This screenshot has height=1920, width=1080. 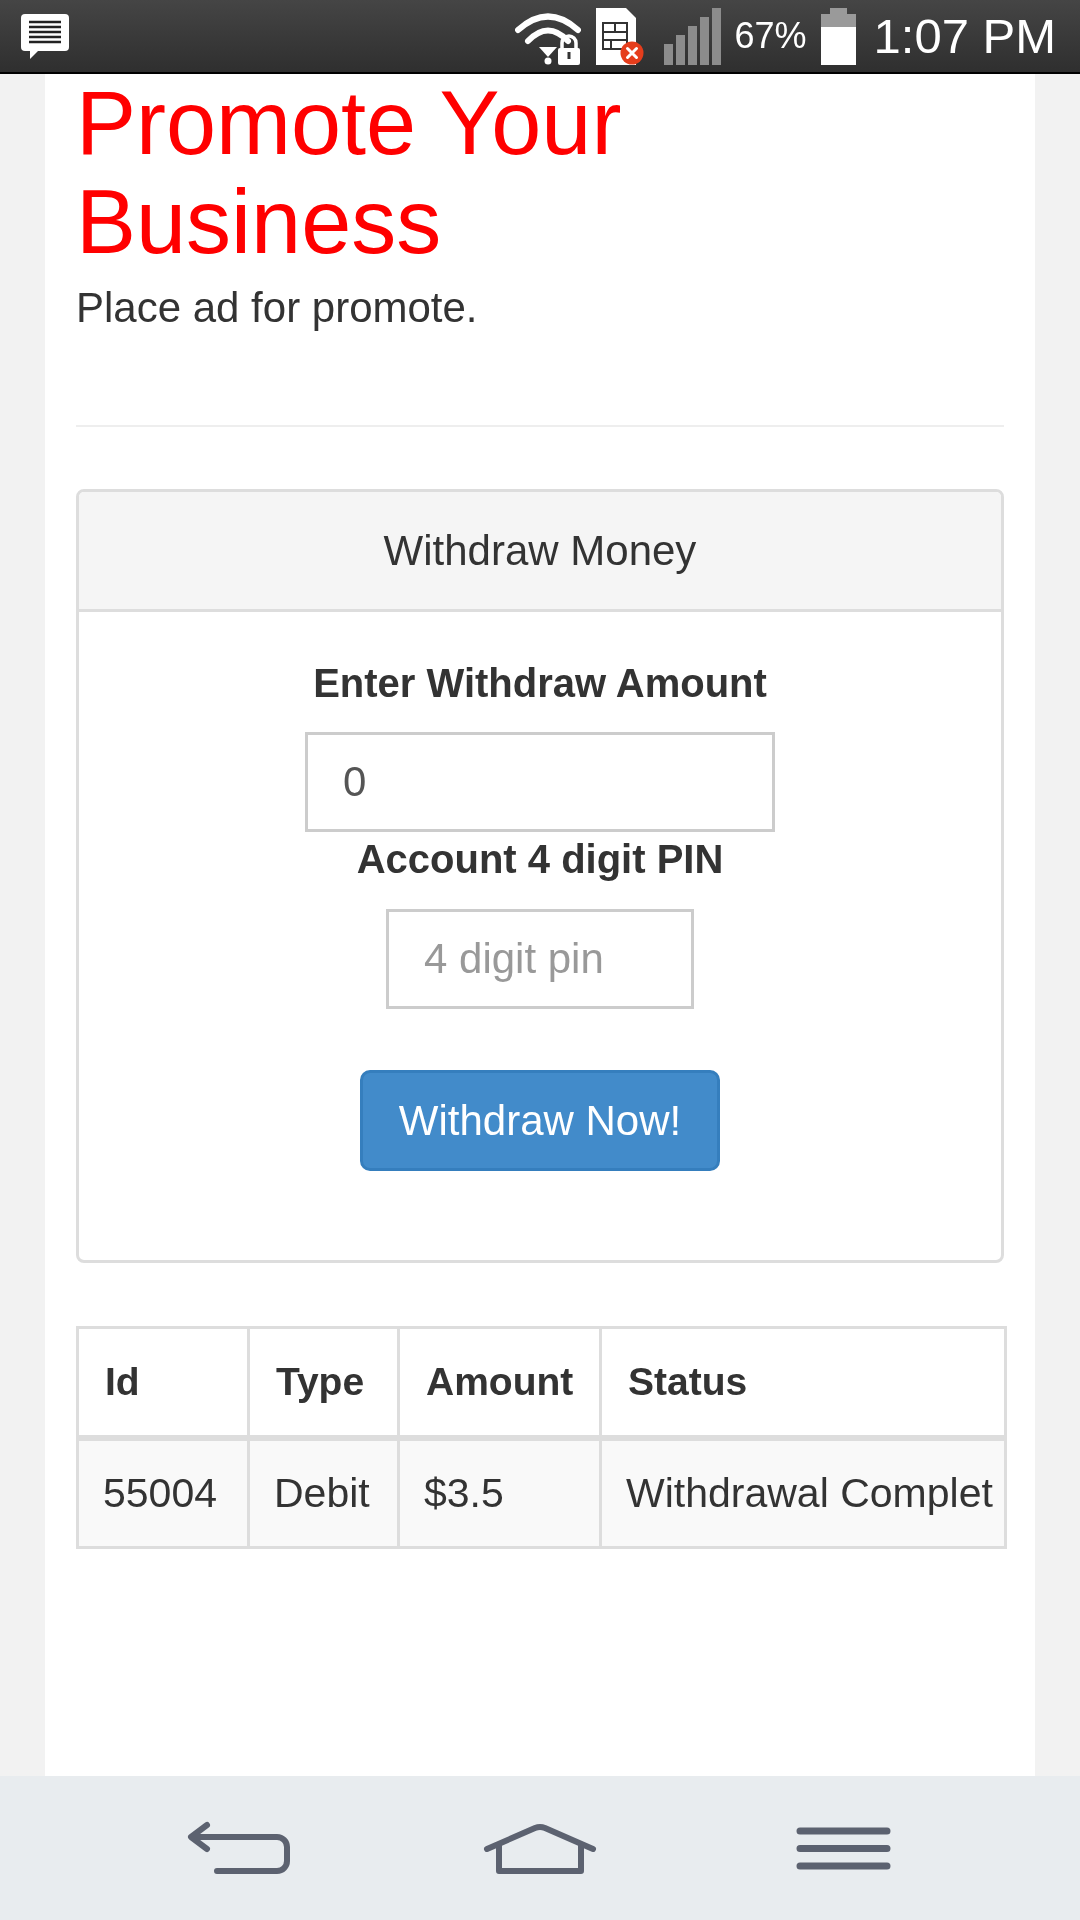 I want to click on battery-percent: 67%, so click(x=770, y=36).